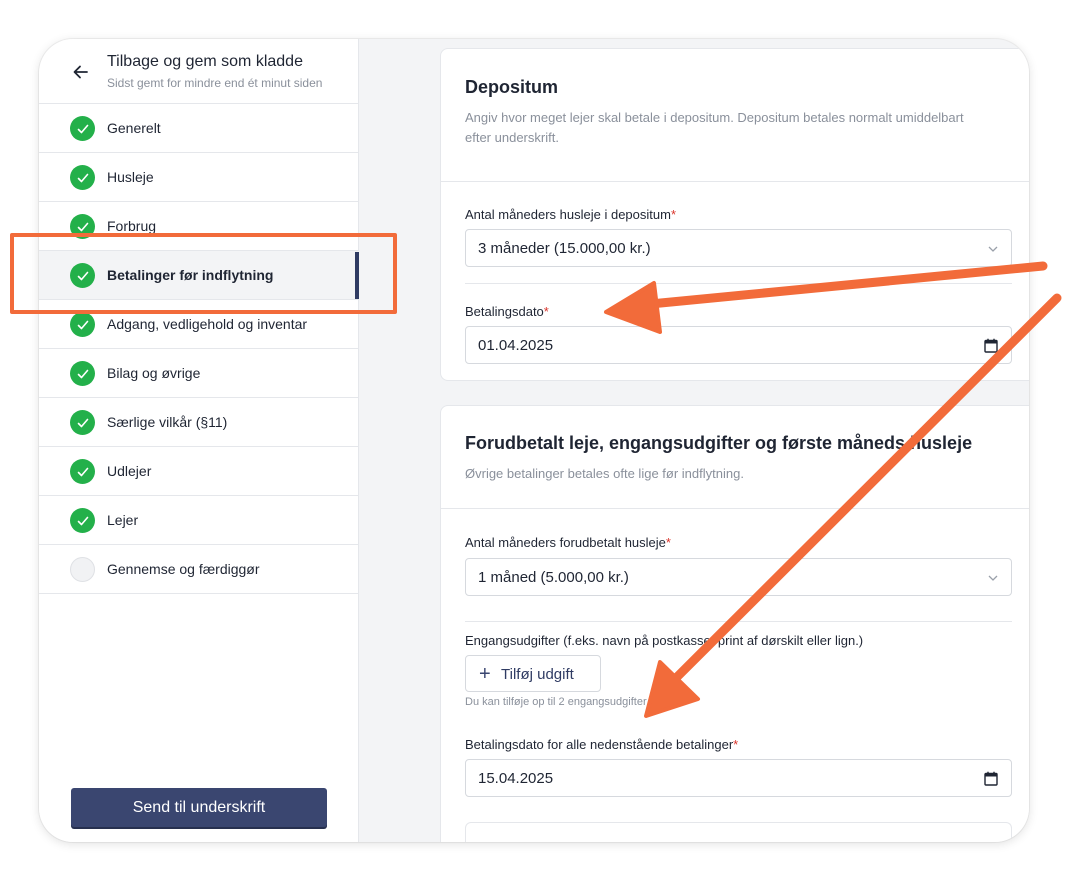 The height and width of the screenshot is (881, 1068). What do you see at coordinates (199, 807) in the screenshot?
I see `send-to-signature-button: Send til underskrift` at bounding box center [199, 807].